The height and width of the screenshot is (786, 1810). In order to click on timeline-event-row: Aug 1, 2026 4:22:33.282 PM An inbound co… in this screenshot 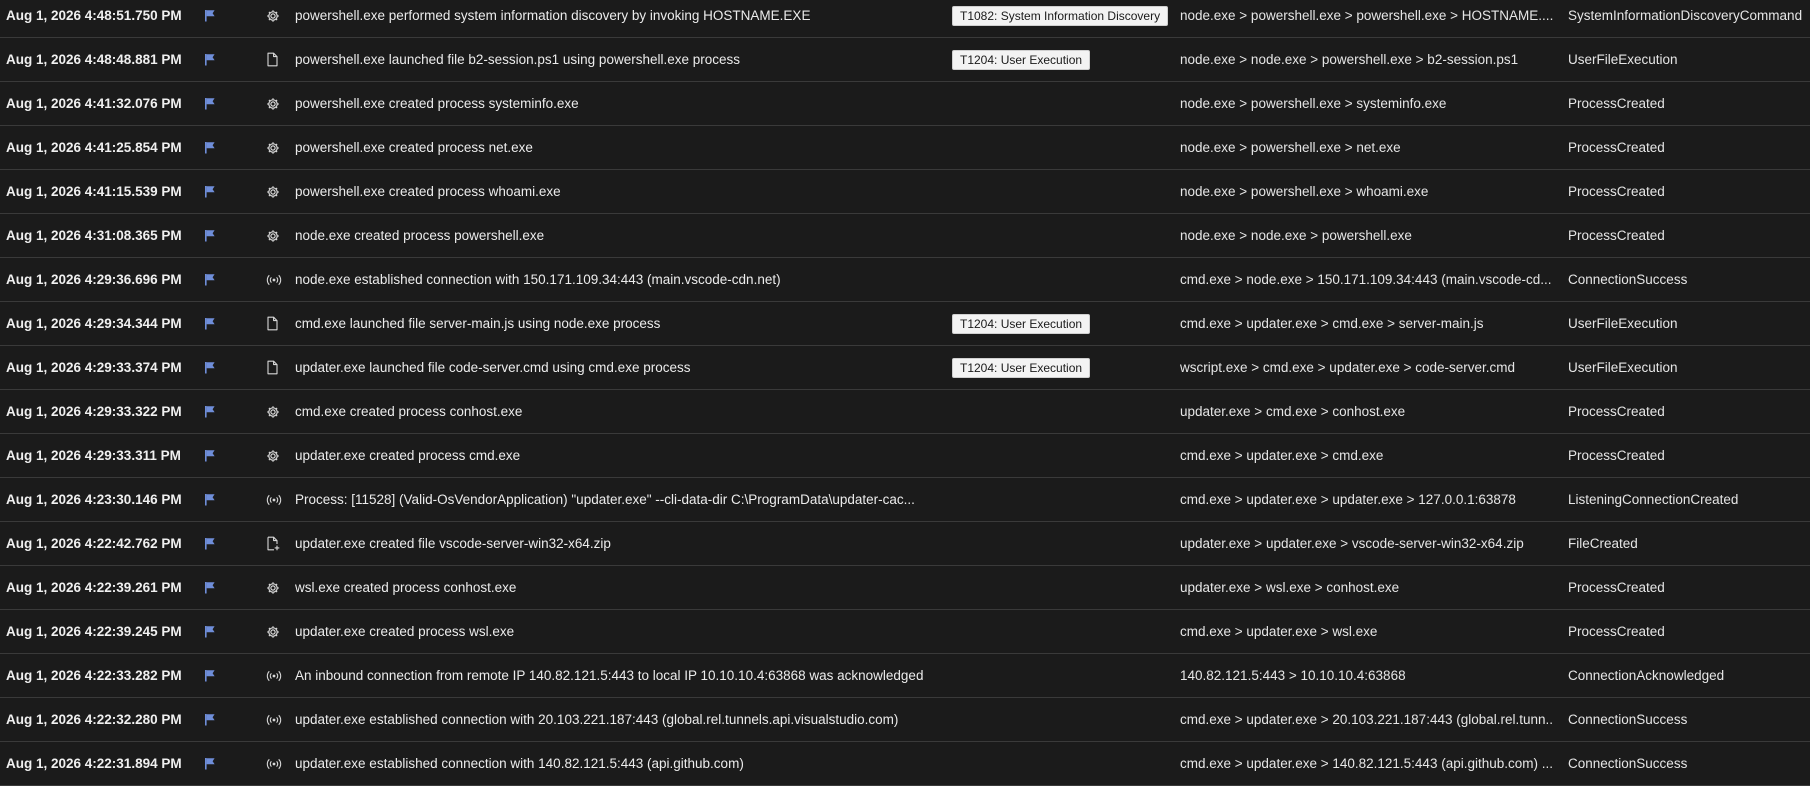, I will do `click(905, 676)`.